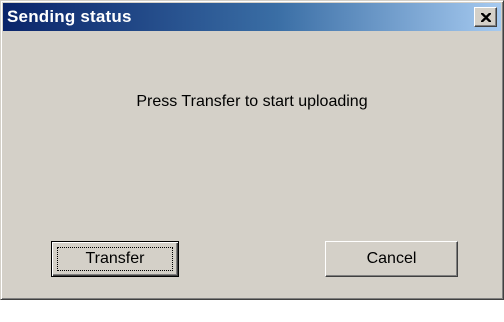  Describe the element at coordinates (391, 259) in the screenshot. I see `cancel-button: Cancel` at that location.